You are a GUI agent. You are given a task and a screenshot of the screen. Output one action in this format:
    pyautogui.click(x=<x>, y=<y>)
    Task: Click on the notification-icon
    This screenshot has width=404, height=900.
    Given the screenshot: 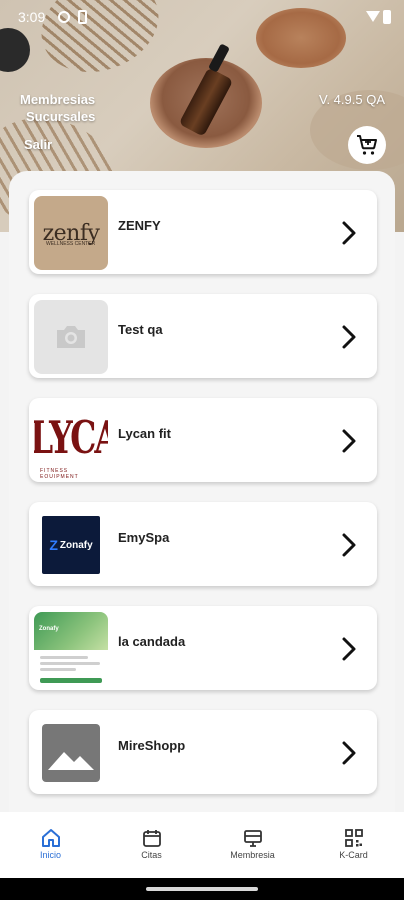 What is the action you would take?
    pyautogui.click(x=64, y=17)
    